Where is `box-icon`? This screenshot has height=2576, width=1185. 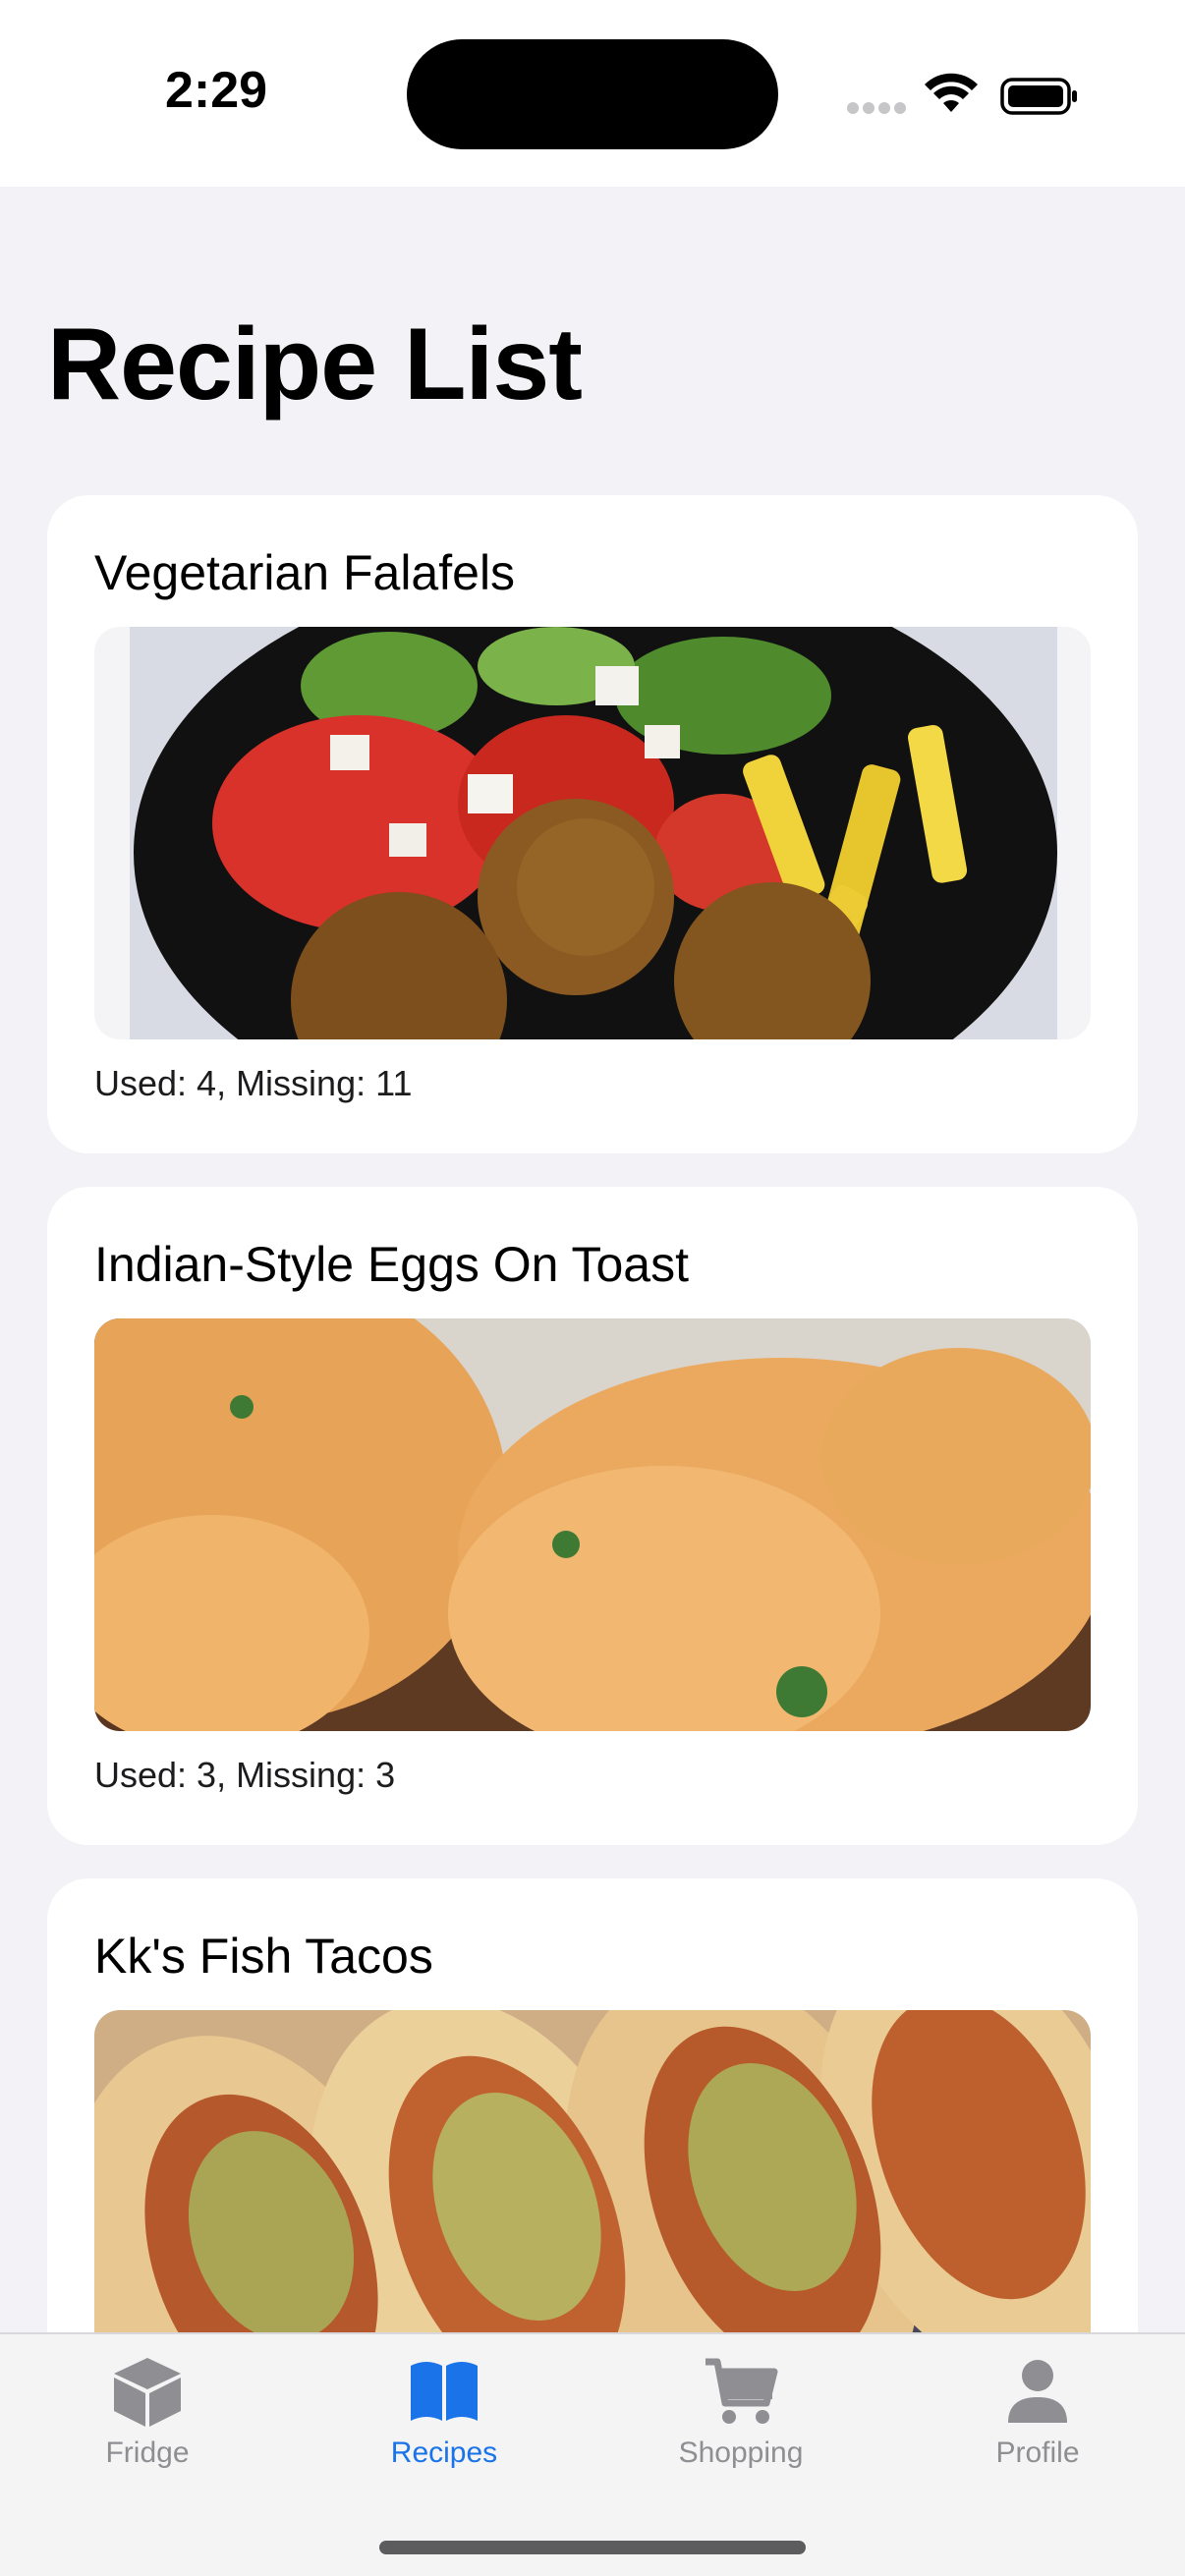
box-icon is located at coordinates (148, 2392).